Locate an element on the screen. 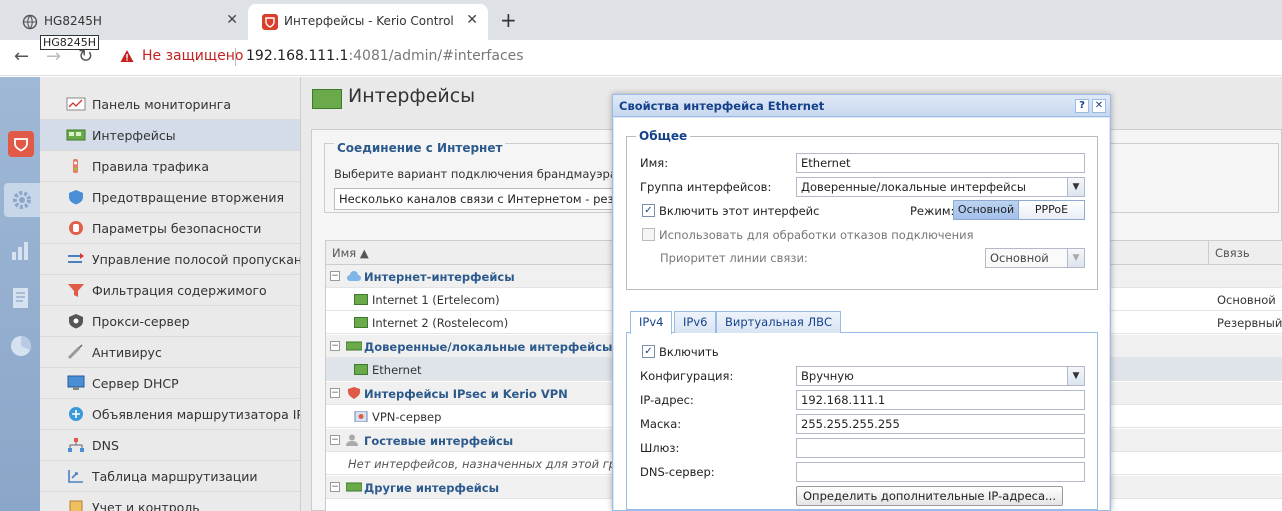 The width and height of the screenshot is (1282, 511). section-iconbar is located at coordinates (20, 294).